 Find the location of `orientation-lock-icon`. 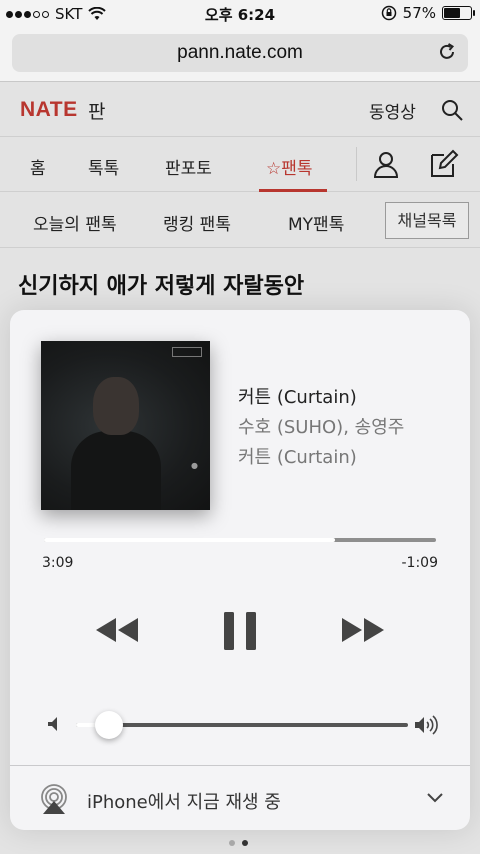

orientation-lock-icon is located at coordinates (388, 13).